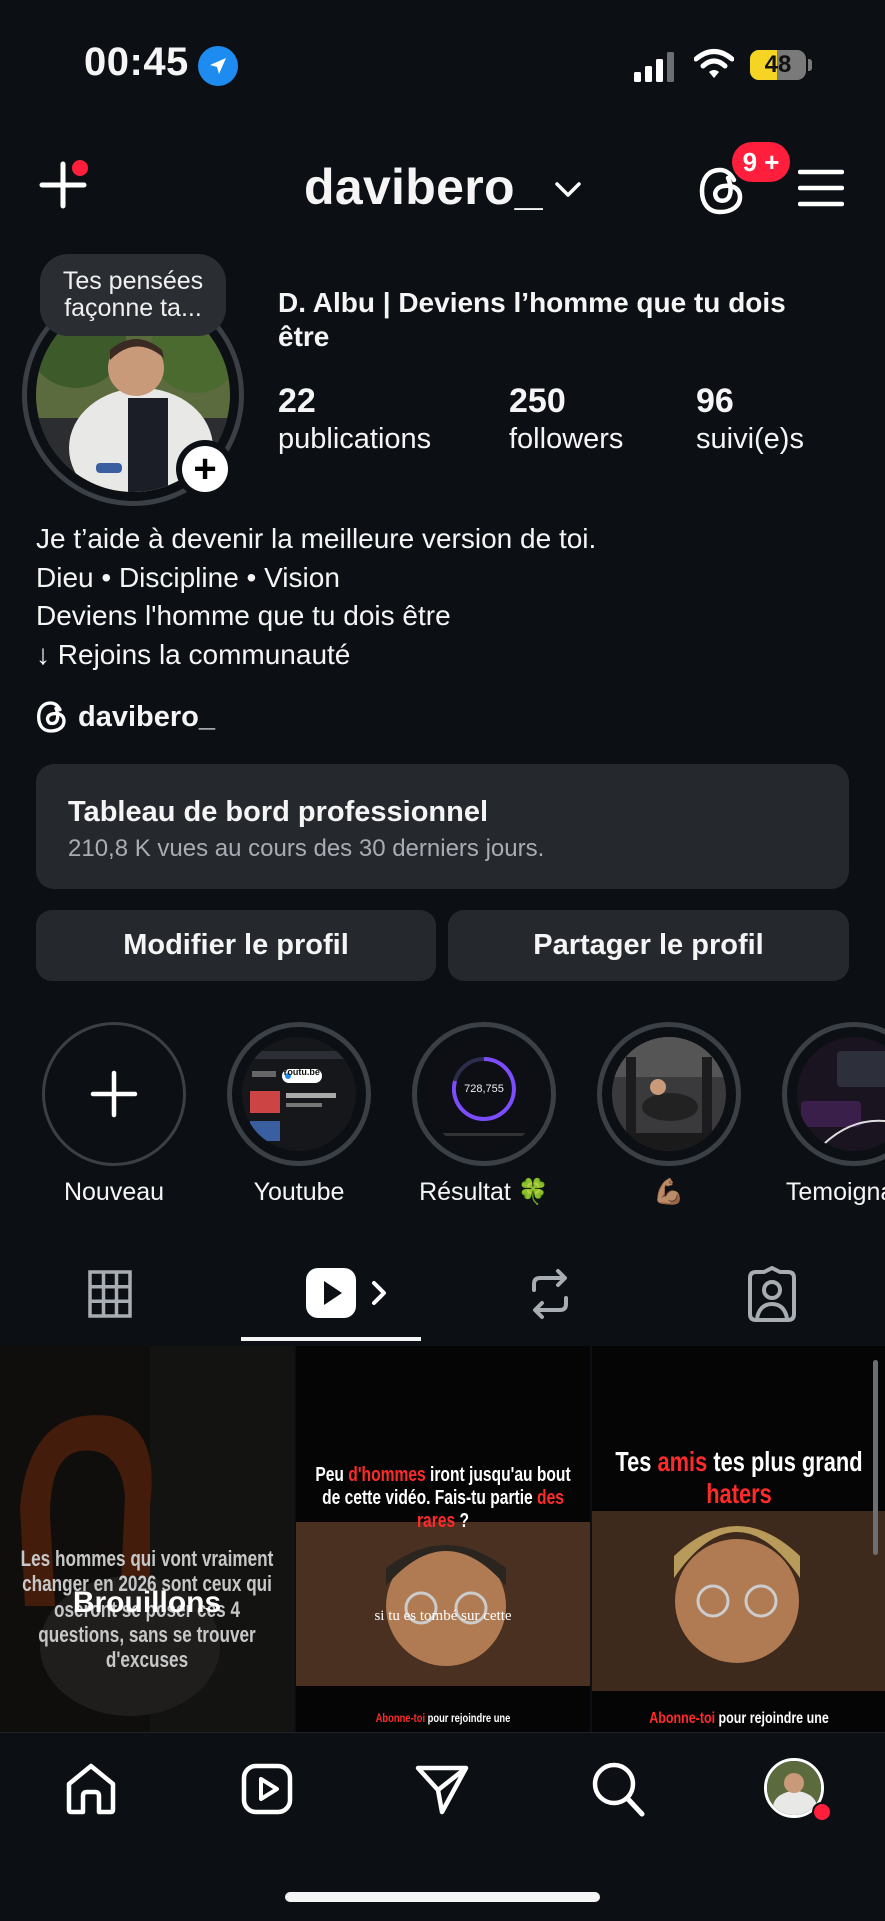 This screenshot has width=885, height=1921. What do you see at coordinates (739, 1494) in the screenshot?
I see `caption-highlight: haters` at bounding box center [739, 1494].